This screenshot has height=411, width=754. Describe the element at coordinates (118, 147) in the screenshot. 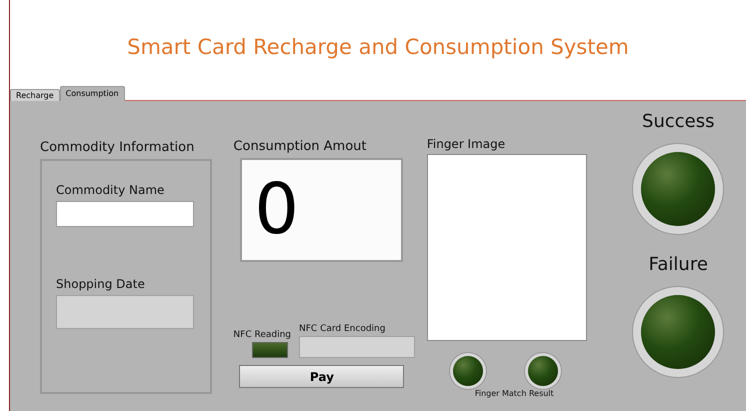

I see `group-title: Commodity Information` at that location.